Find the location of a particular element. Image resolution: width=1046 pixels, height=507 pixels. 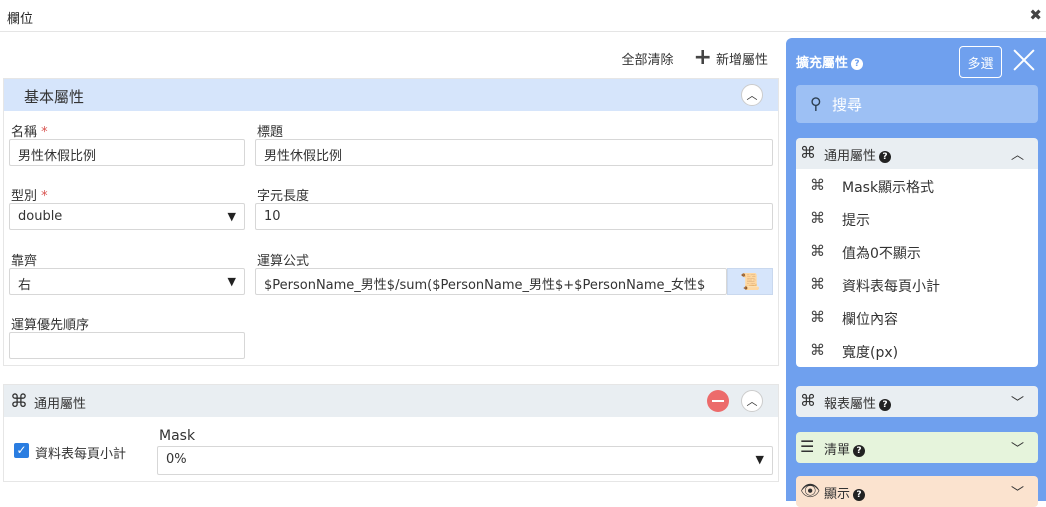

mask-label: Mask is located at coordinates (177, 436).